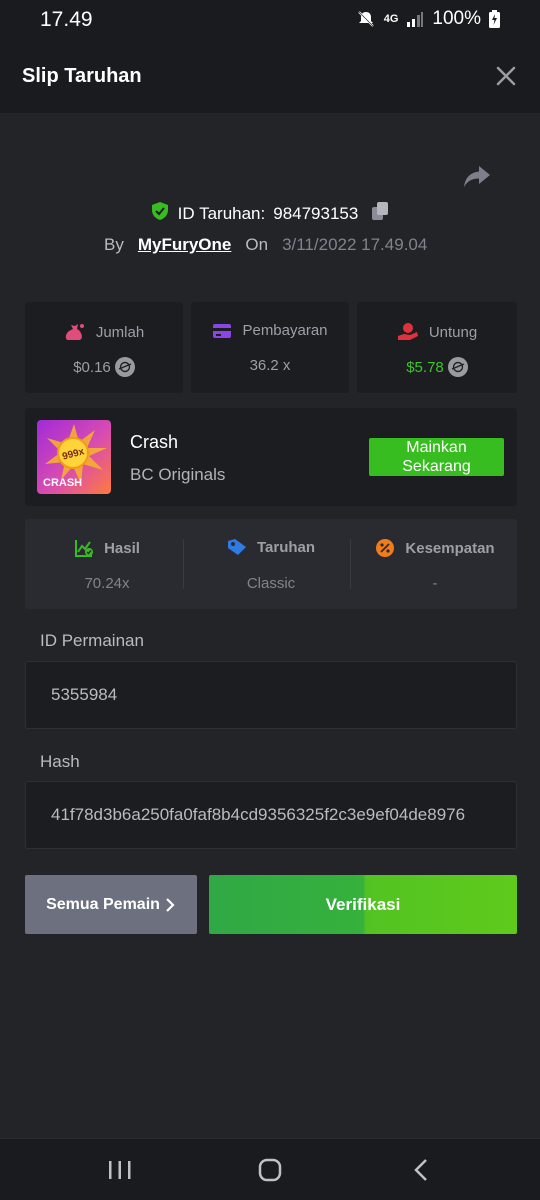 This screenshot has width=540, height=1200. I want to click on bet-id-value: 984793153, so click(316, 213).